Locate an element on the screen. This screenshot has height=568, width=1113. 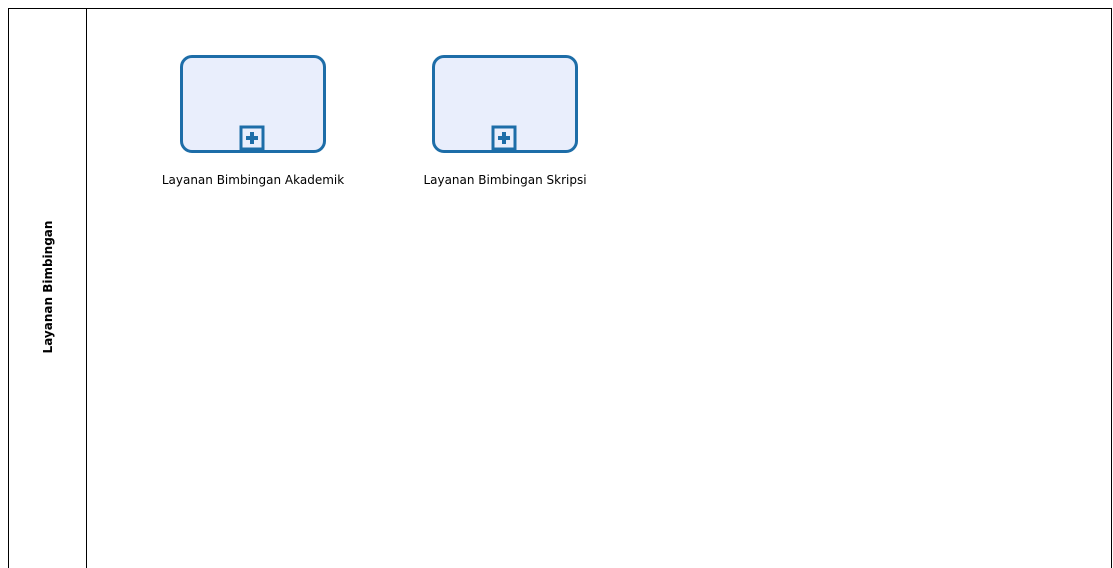
subprocess-label: Layanan Bimbingan Skripsi is located at coordinates (505, 180).